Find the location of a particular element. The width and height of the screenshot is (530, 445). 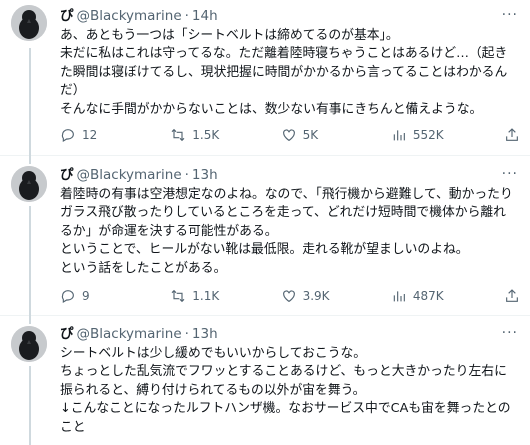

retweet-count: 1.5K is located at coordinates (206, 135).